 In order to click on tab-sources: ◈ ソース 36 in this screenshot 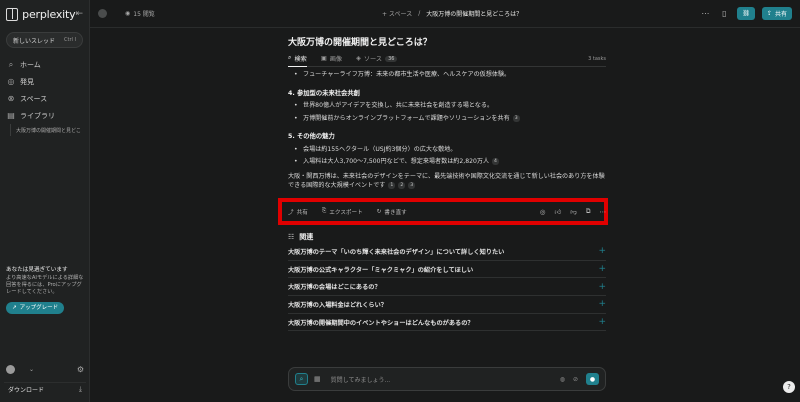, I will do `click(377, 59)`.